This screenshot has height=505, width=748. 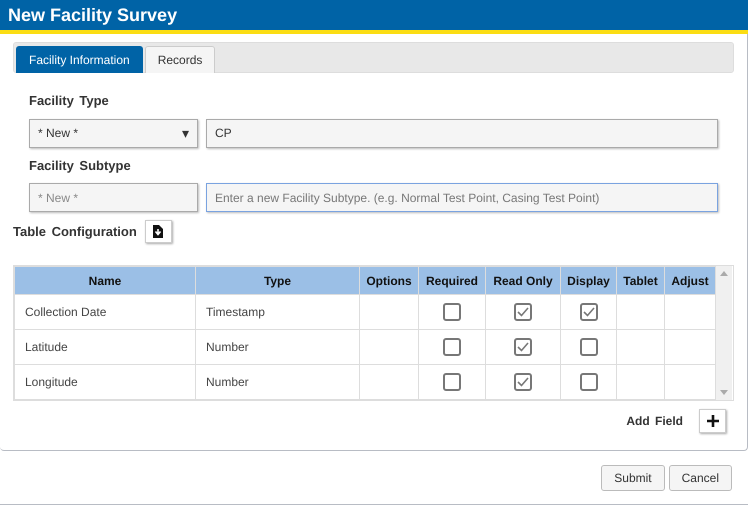 What do you see at coordinates (700, 478) in the screenshot?
I see `dialog-button: Cancel` at bounding box center [700, 478].